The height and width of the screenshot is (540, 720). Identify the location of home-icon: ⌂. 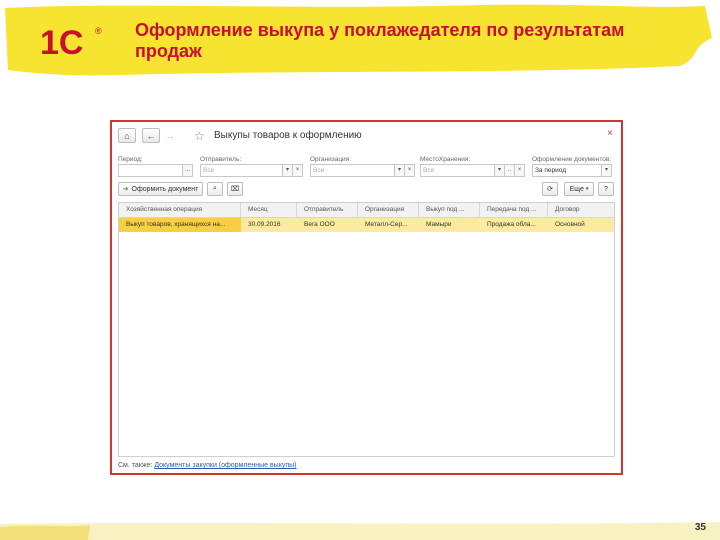
(127, 135).